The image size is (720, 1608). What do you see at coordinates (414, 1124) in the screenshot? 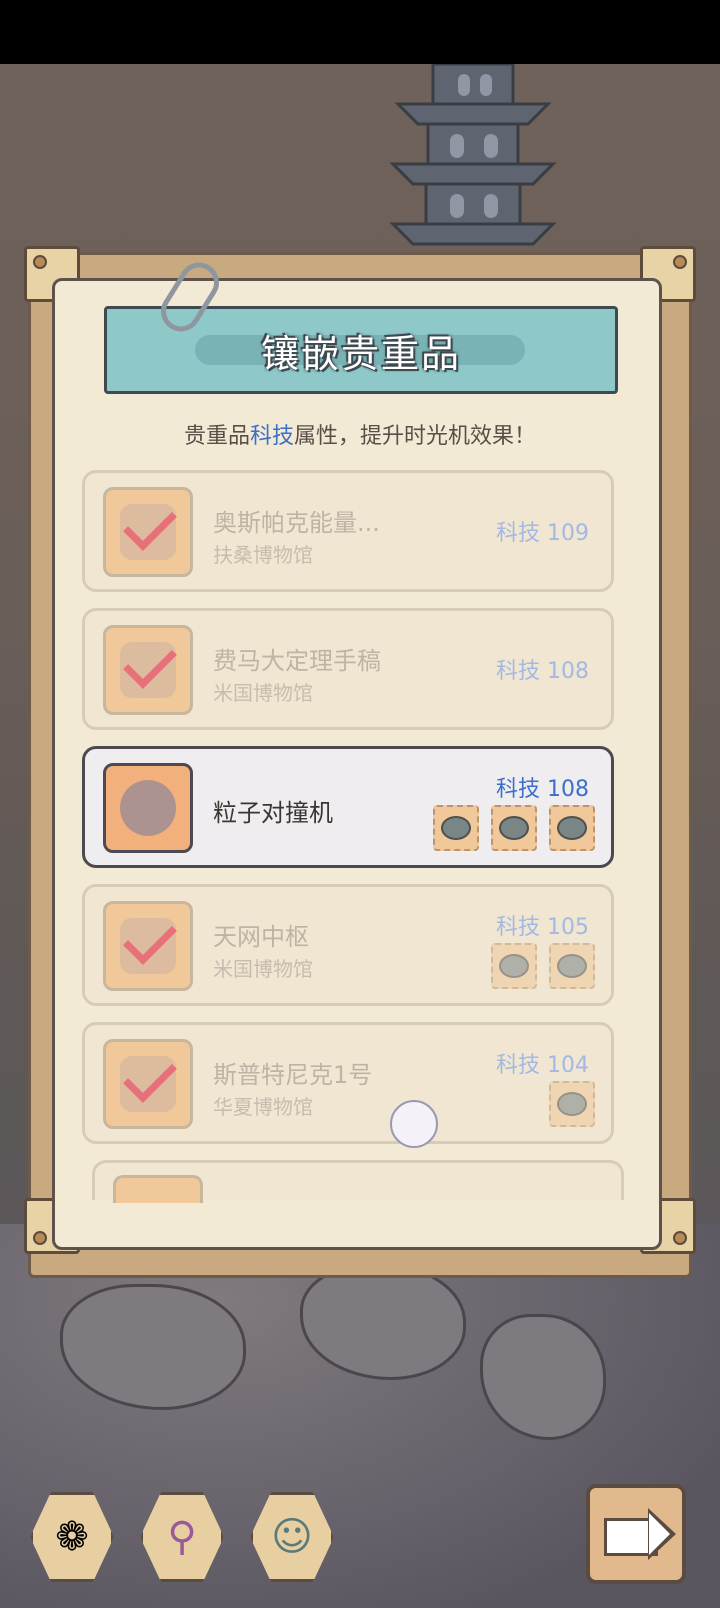
I see `touch-indicator` at bounding box center [414, 1124].